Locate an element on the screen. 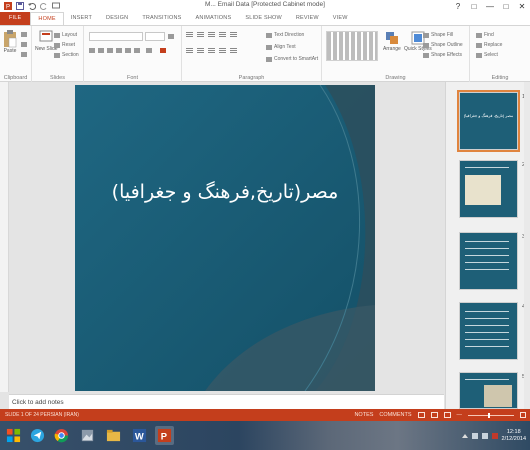 Image resolution: width=530 pixels, height=450 pixels. layout-button: Layout is located at coordinates (65, 35).